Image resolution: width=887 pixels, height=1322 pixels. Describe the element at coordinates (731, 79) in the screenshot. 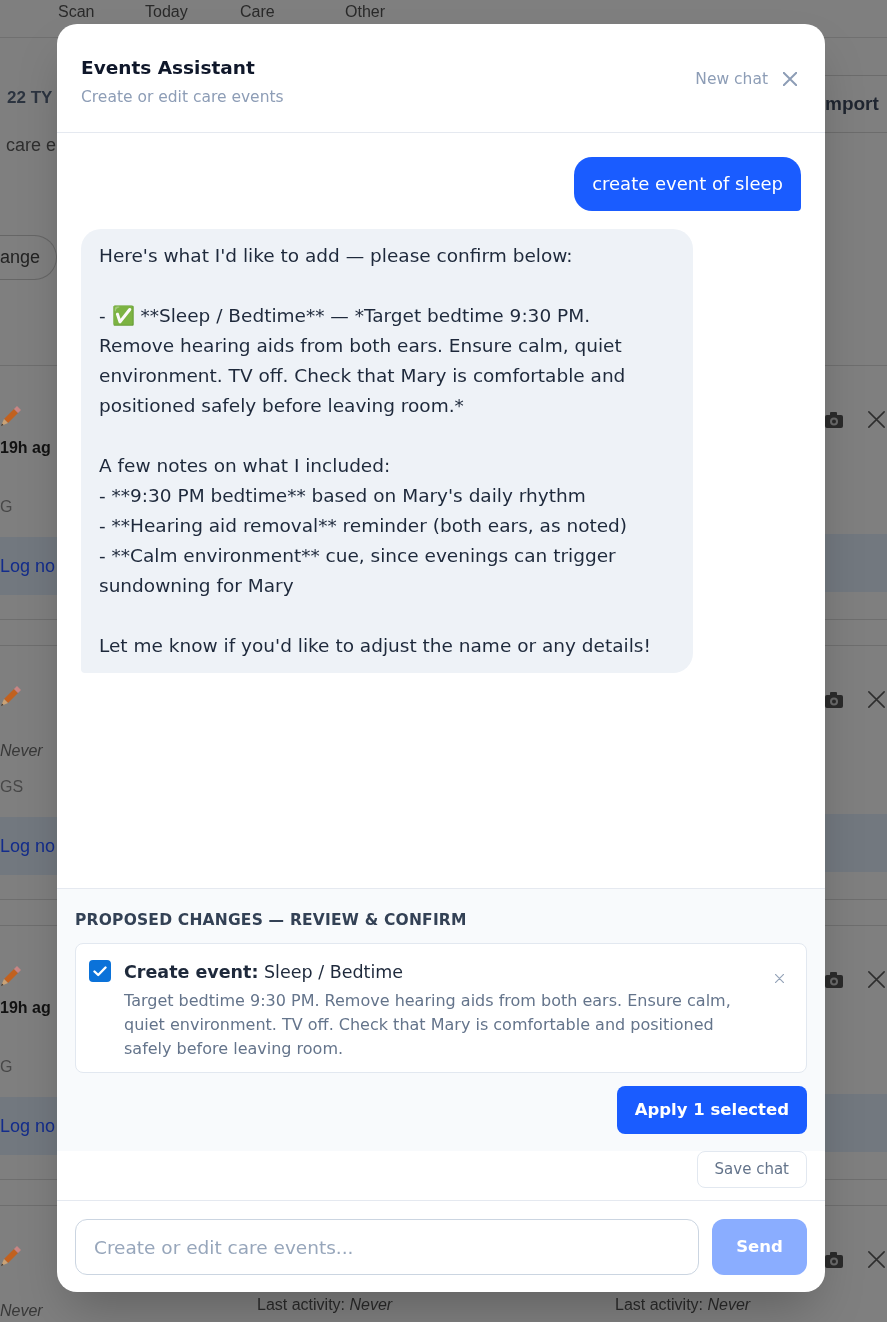

I see `new-chat-button: New chat` at that location.